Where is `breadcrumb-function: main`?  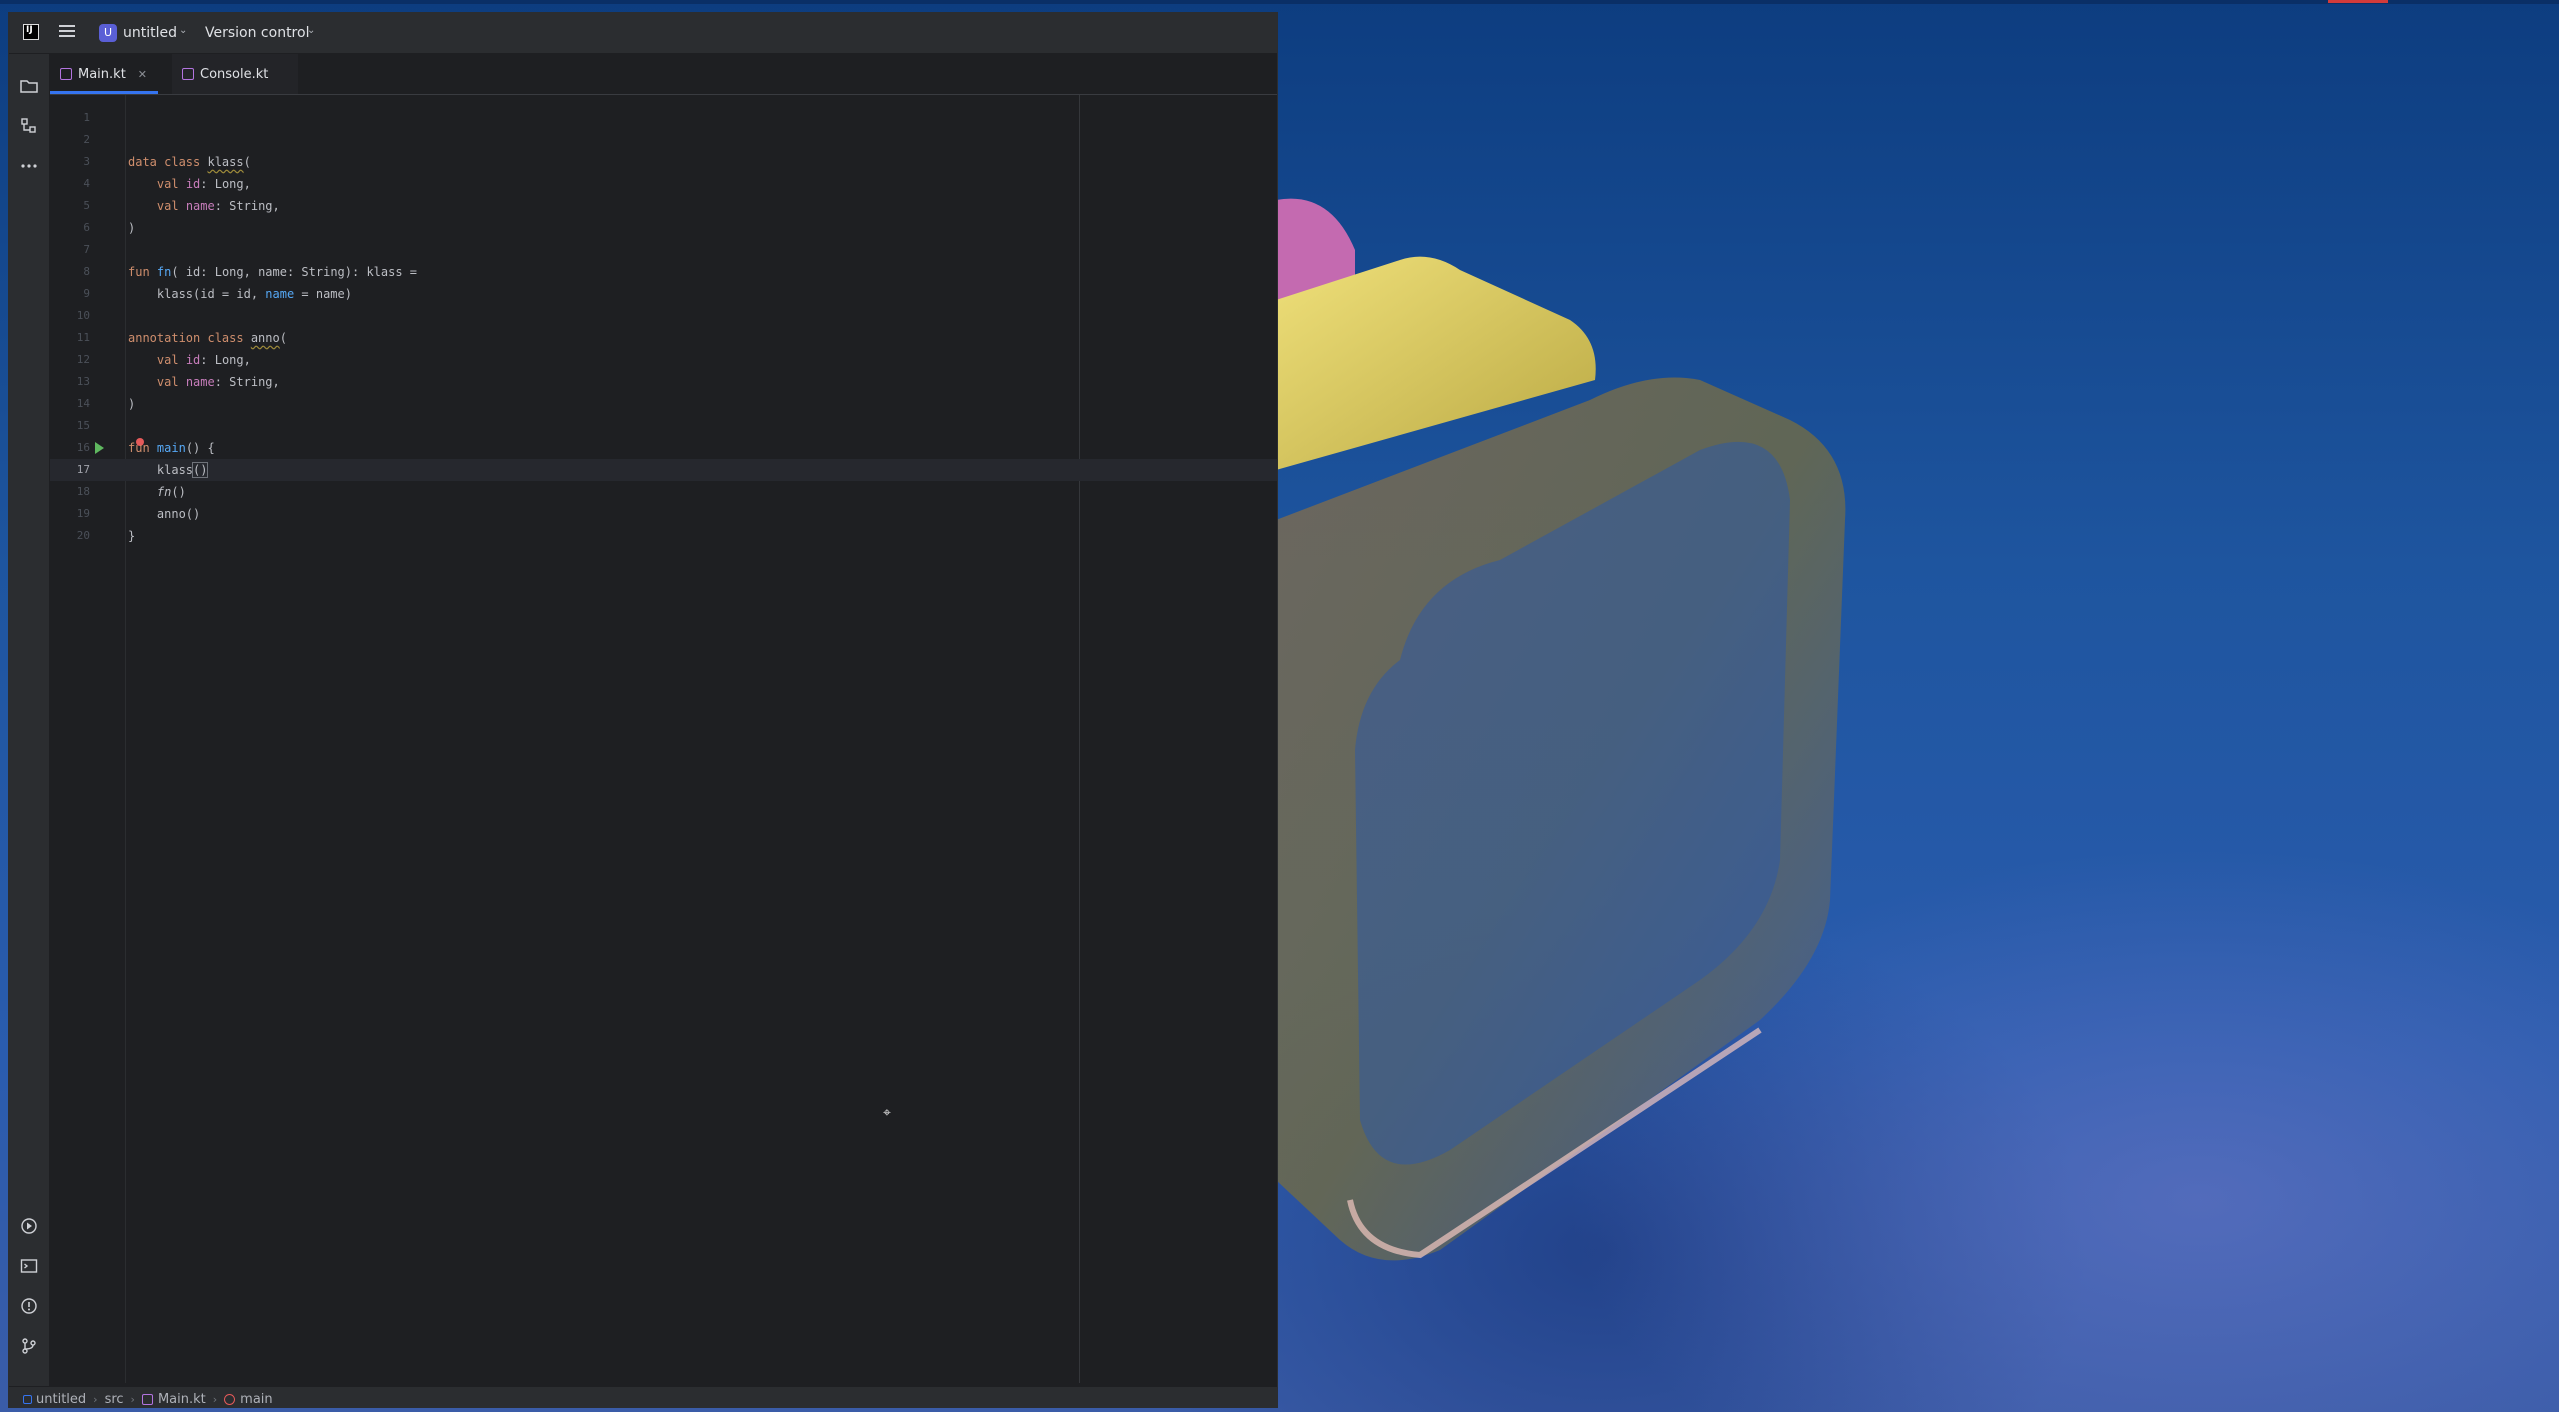 breadcrumb-function: main is located at coordinates (248, 1399).